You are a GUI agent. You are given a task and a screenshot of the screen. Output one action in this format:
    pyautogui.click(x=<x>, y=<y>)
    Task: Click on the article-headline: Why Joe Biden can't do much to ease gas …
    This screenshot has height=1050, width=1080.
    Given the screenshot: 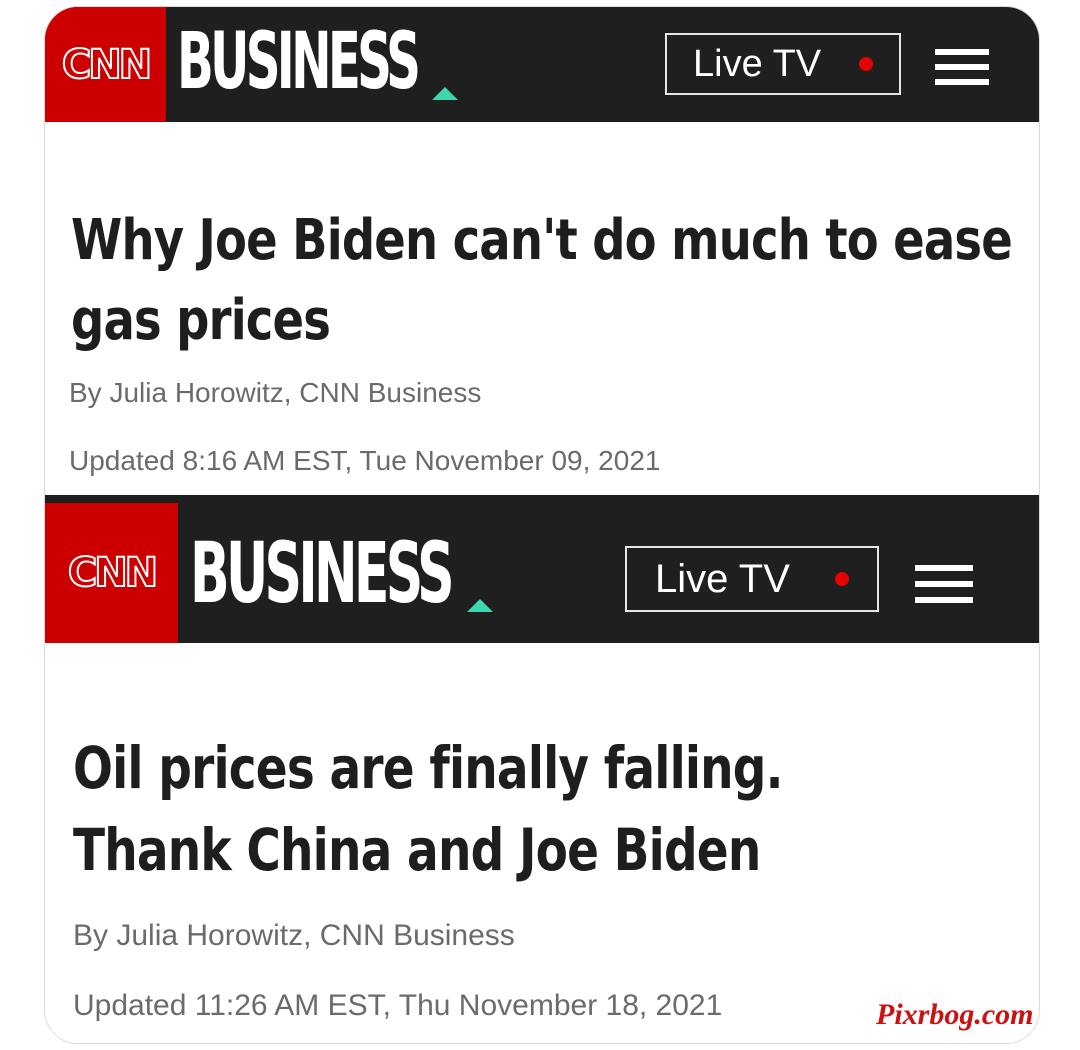 What is the action you would take?
    pyautogui.click(x=542, y=281)
    